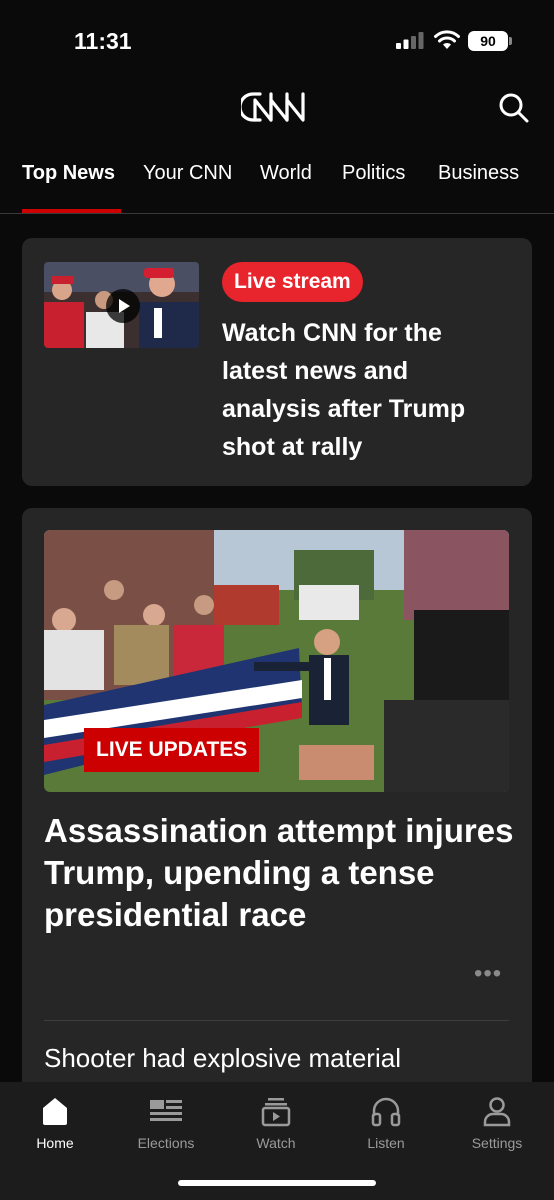 This screenshot has width=554, height=1200. Describe the element at coordinates (55, 1111) in the screenshot. I see `home-icon` at that location.